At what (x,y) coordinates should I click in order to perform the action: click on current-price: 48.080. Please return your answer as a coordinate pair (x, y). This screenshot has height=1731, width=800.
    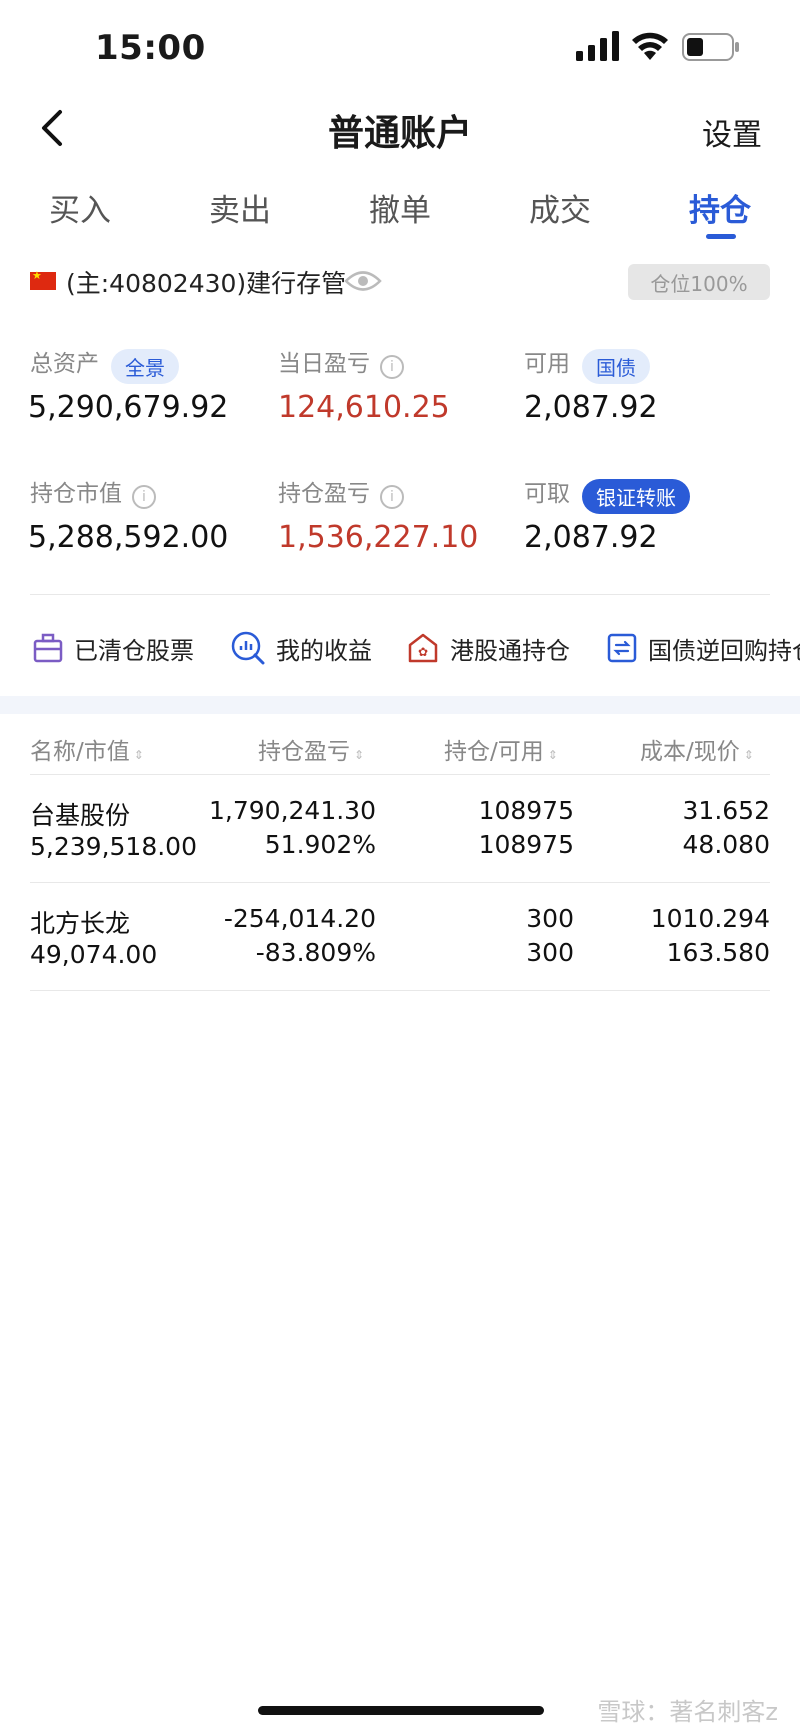
    Looking at the image, I should click on (726, 844).